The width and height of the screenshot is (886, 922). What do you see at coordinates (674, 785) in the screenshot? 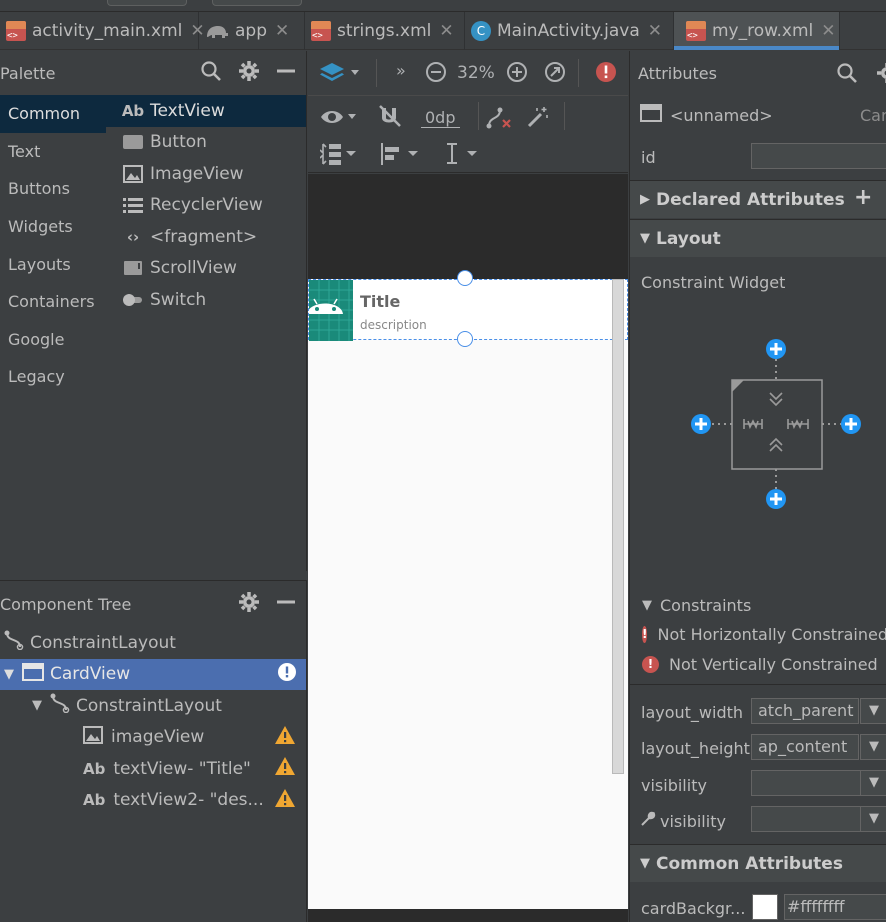
I see `visibility-label: visibility` at bounding box center [674, 785].